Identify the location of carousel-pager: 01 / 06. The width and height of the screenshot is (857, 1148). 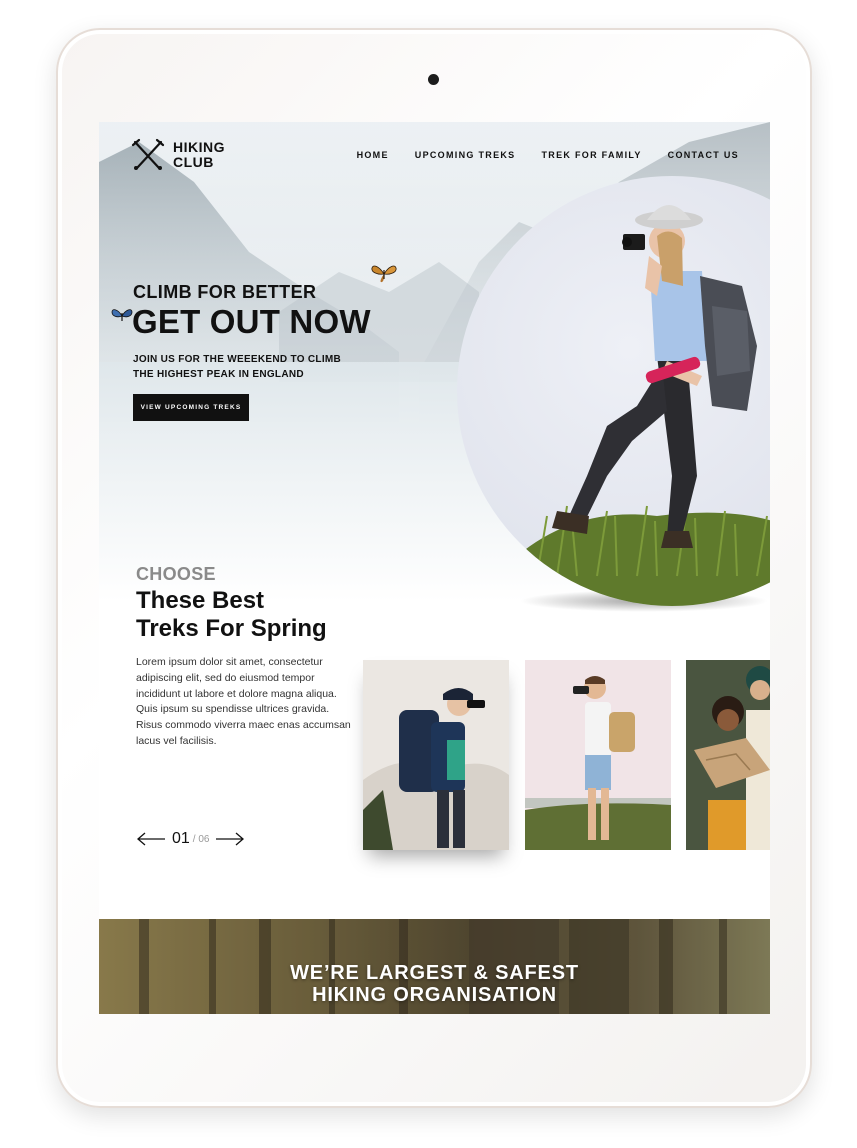
(190, 839).